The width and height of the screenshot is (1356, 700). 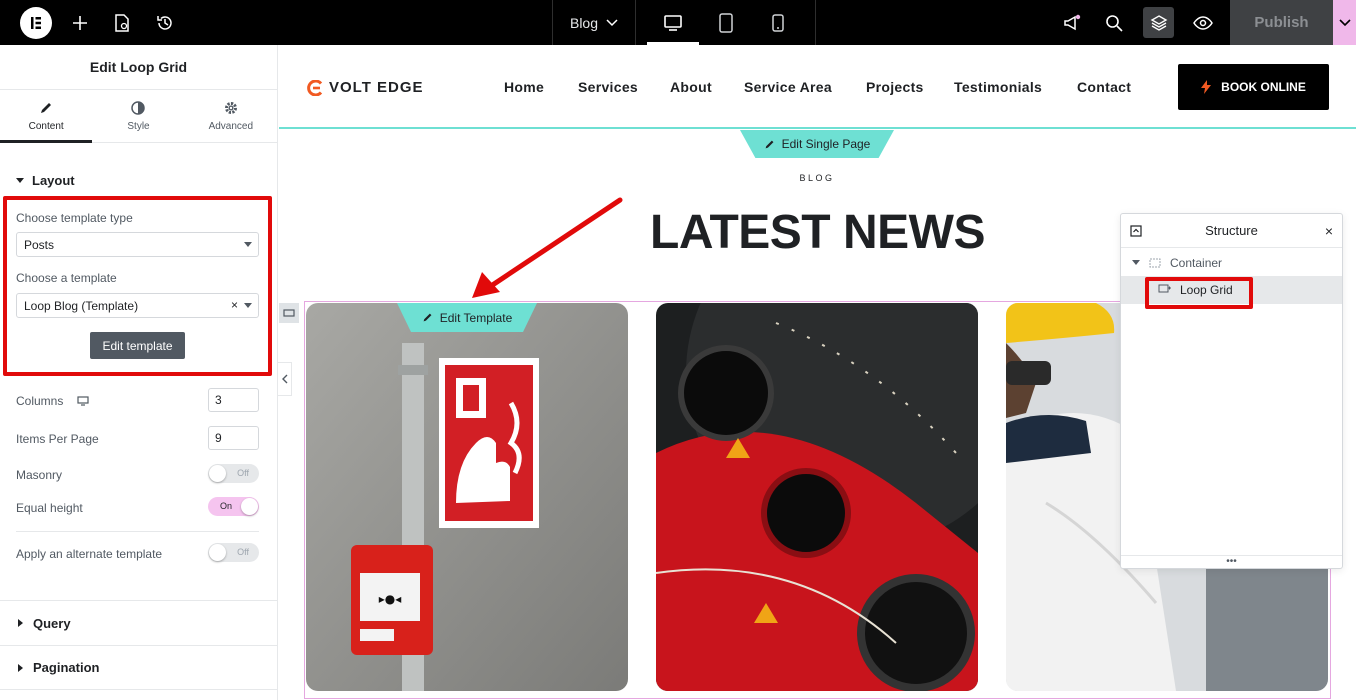 What do you see at coordinates (53, 180) in the screenshot?
I see `layout-heading: Layout` at bounding box center [53, 180].